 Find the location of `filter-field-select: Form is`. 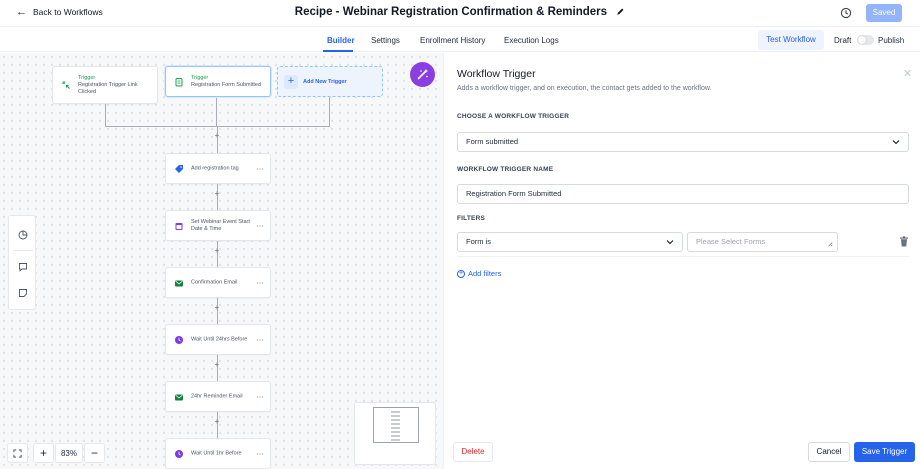

filter-field-select: Form is is located at coordinates (570, 242).